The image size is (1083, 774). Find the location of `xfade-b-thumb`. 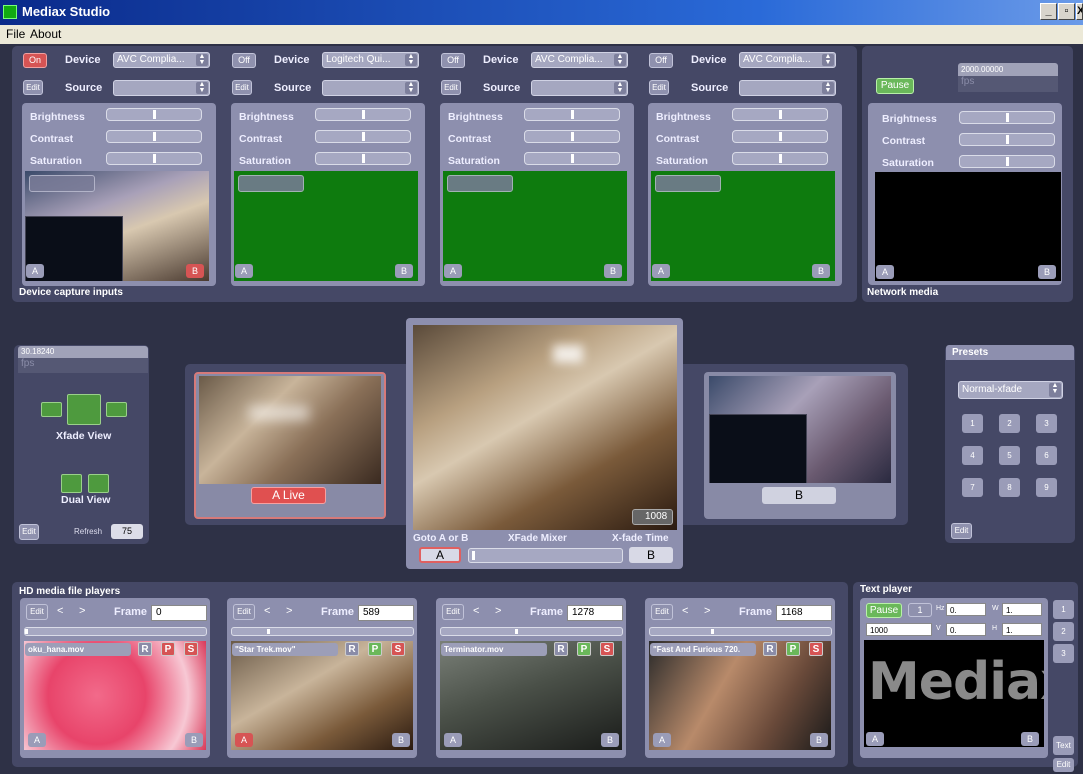

xfade-b-thumb is located at coordinates (116, 409).